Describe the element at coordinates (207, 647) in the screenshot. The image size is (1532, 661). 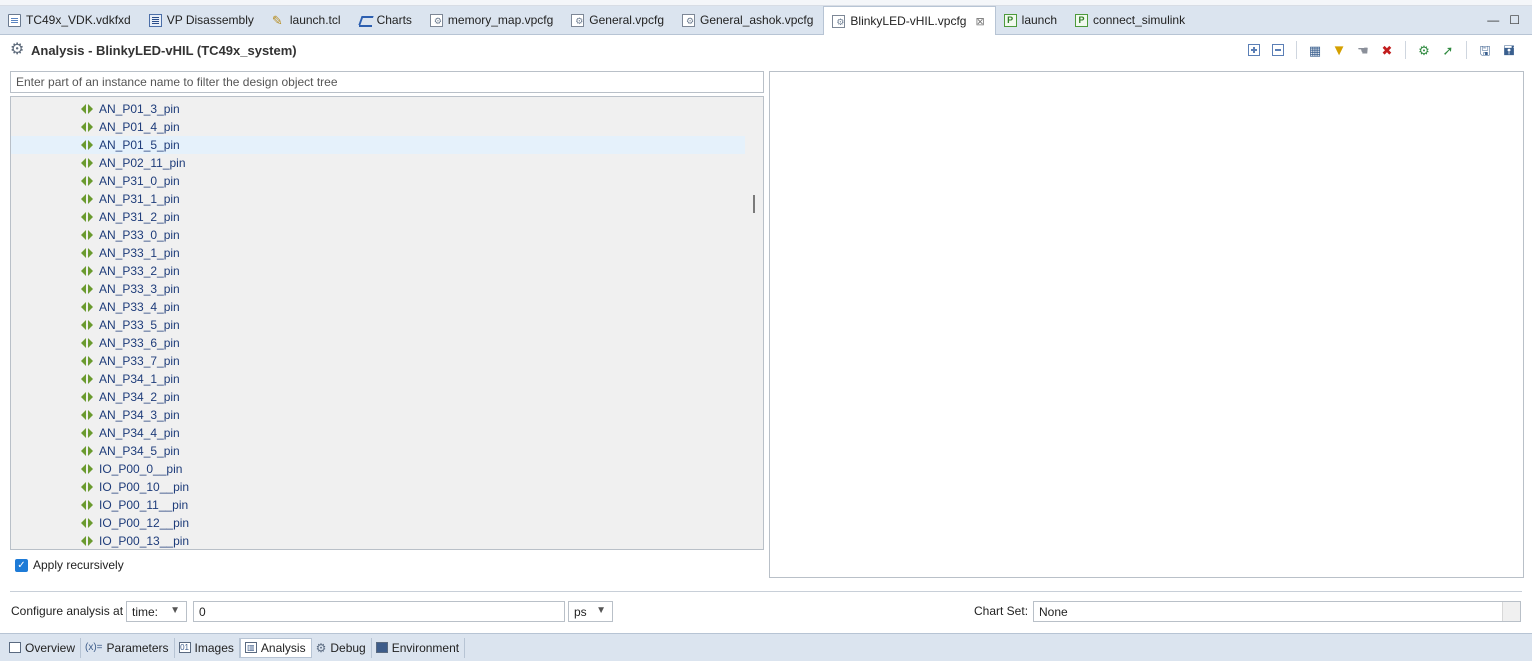
I see `tab-images: 01 Images` at that location.